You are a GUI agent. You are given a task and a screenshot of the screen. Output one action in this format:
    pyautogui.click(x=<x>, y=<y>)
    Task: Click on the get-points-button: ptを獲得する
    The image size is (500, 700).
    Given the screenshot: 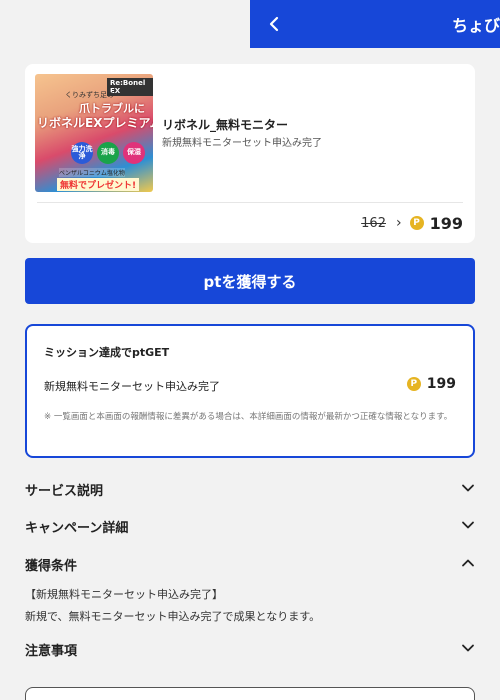 What is the action you would take?
    pyautogui.click(x=250, y=281)
    